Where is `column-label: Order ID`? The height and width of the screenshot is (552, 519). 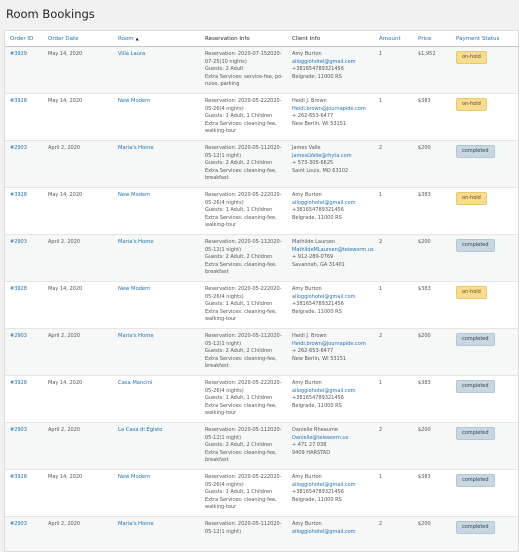 column-label: Order ID is located at coordinates (21, 39).